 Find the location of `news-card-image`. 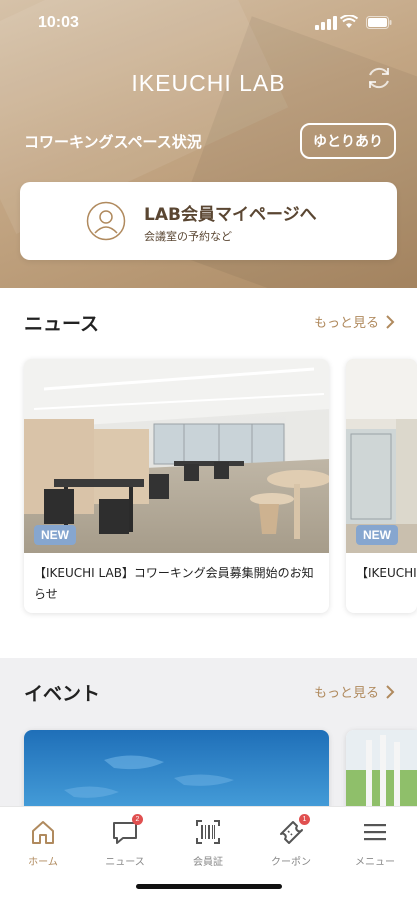

news-card-image is located at coordinates (381, 456).